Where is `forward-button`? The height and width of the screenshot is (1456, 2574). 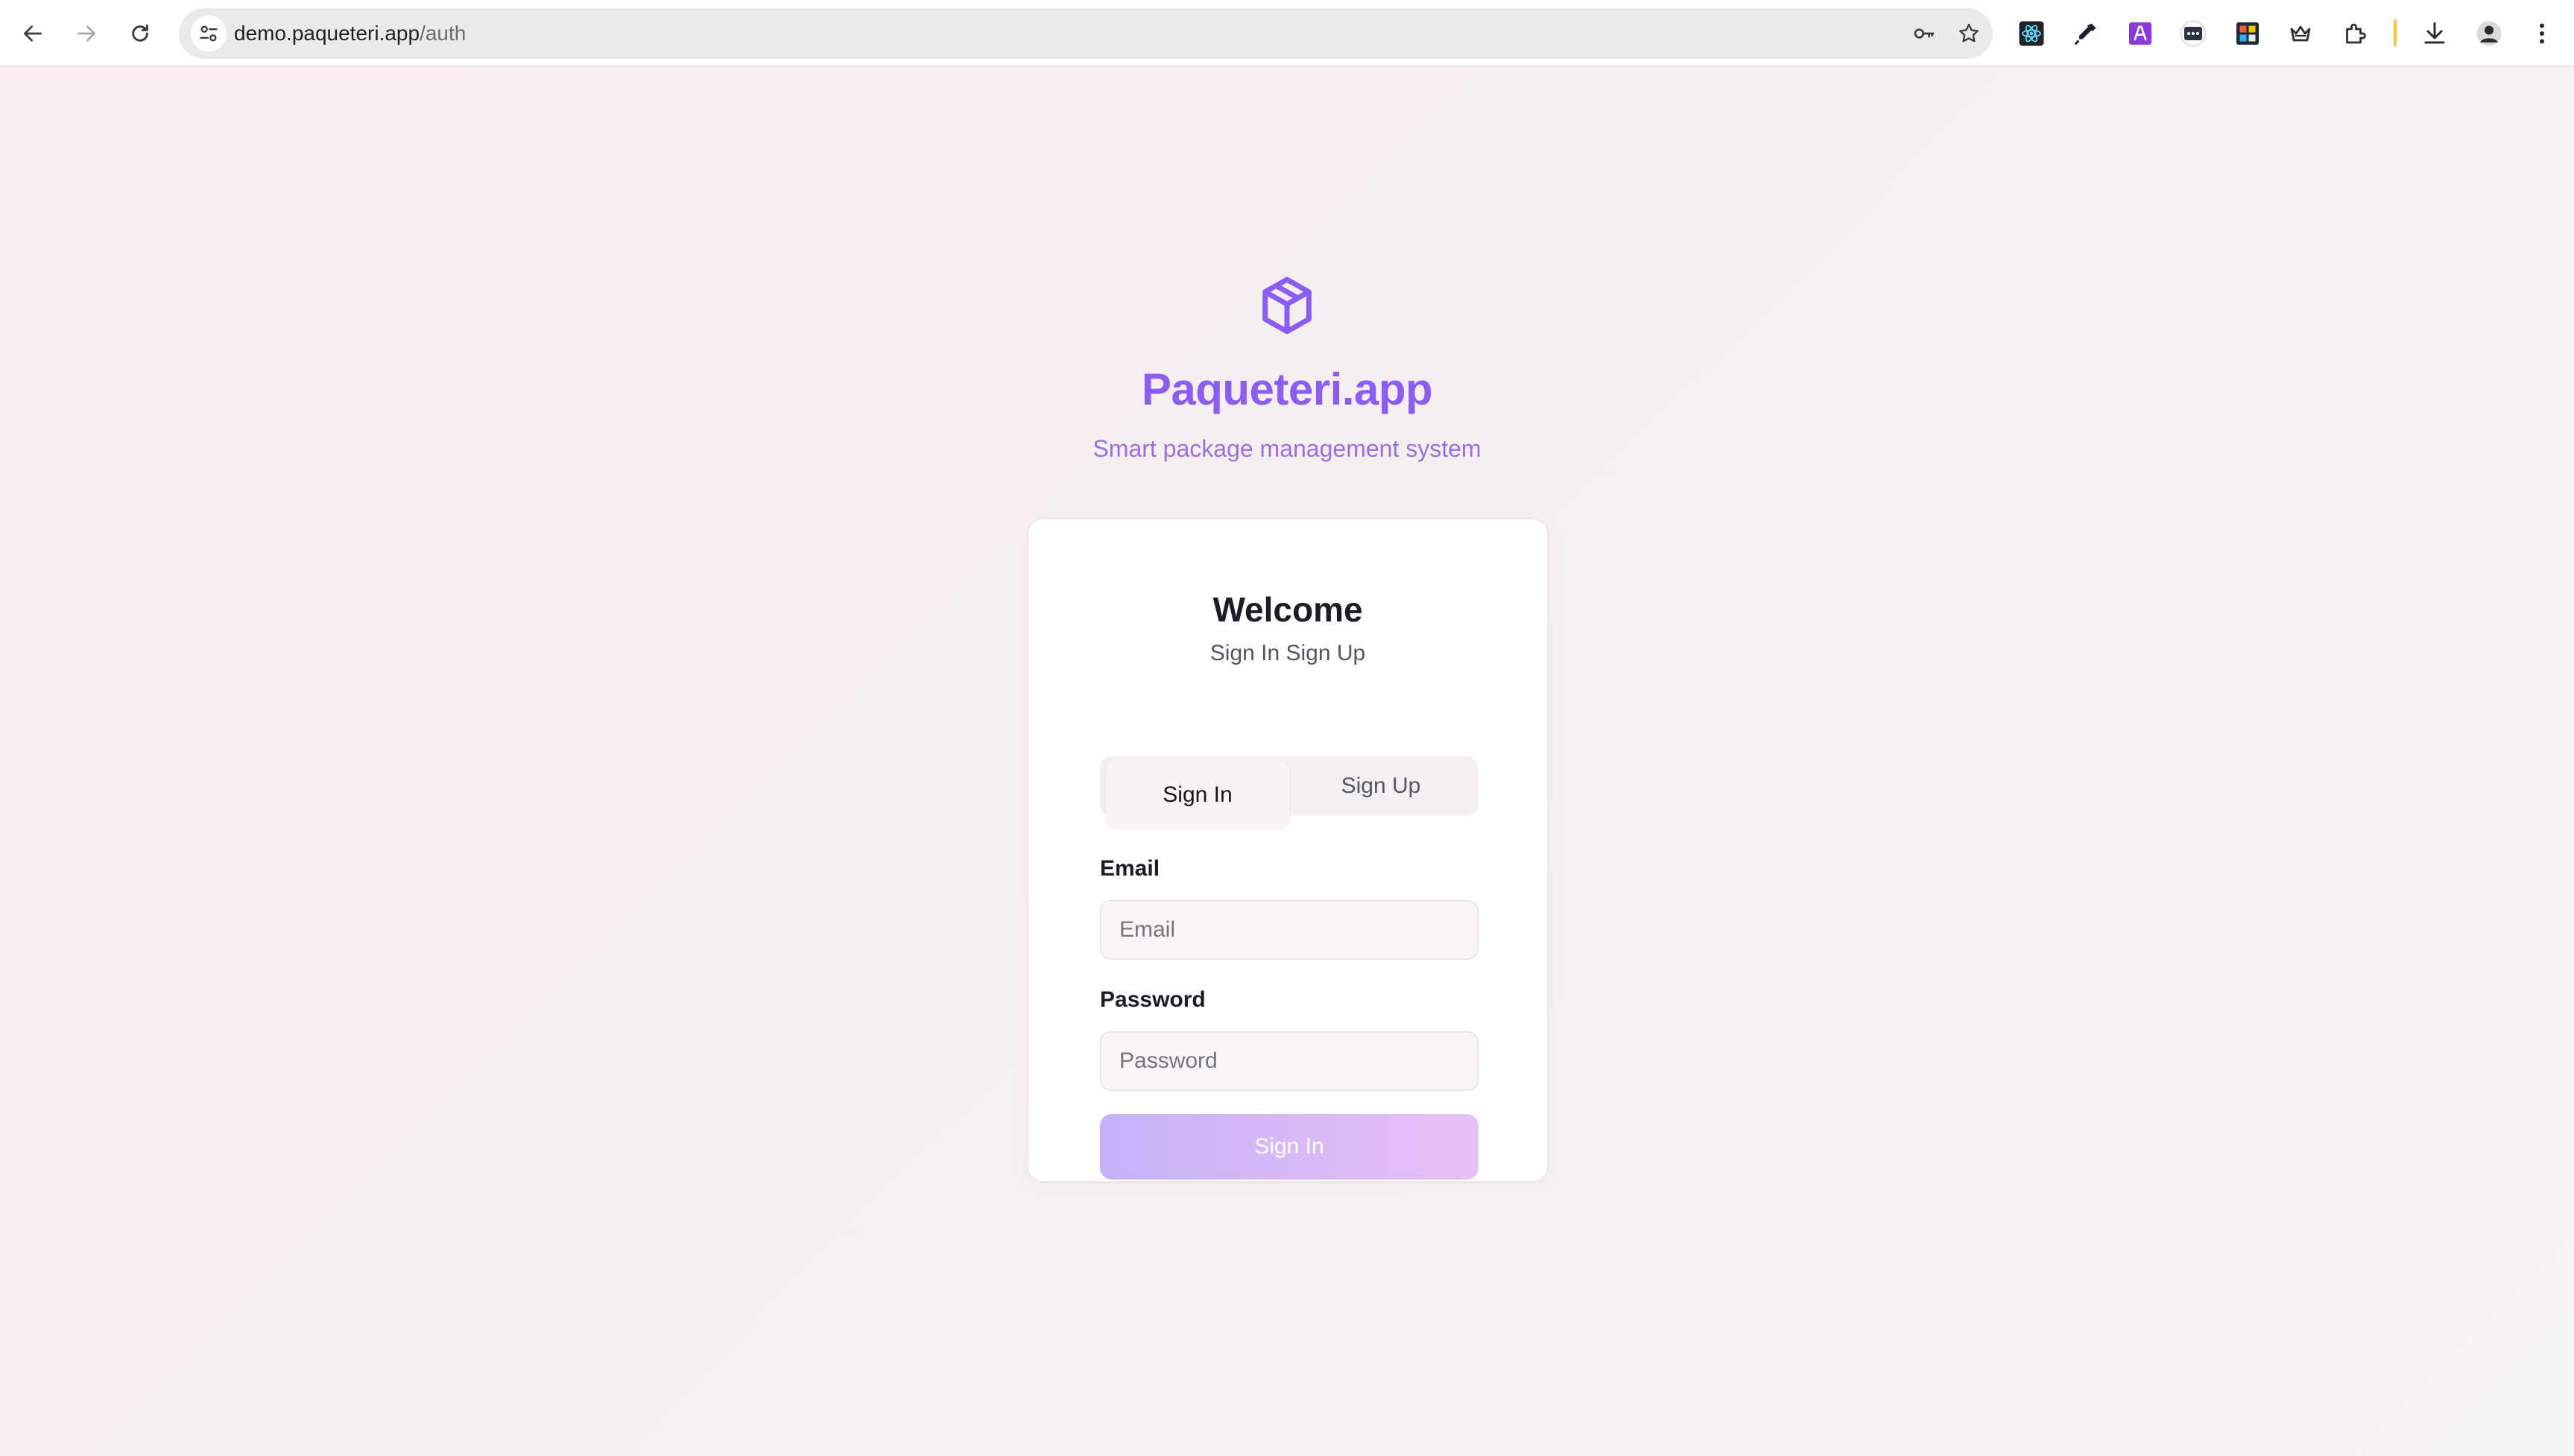 forward-button is located at coordinates (86, 33).